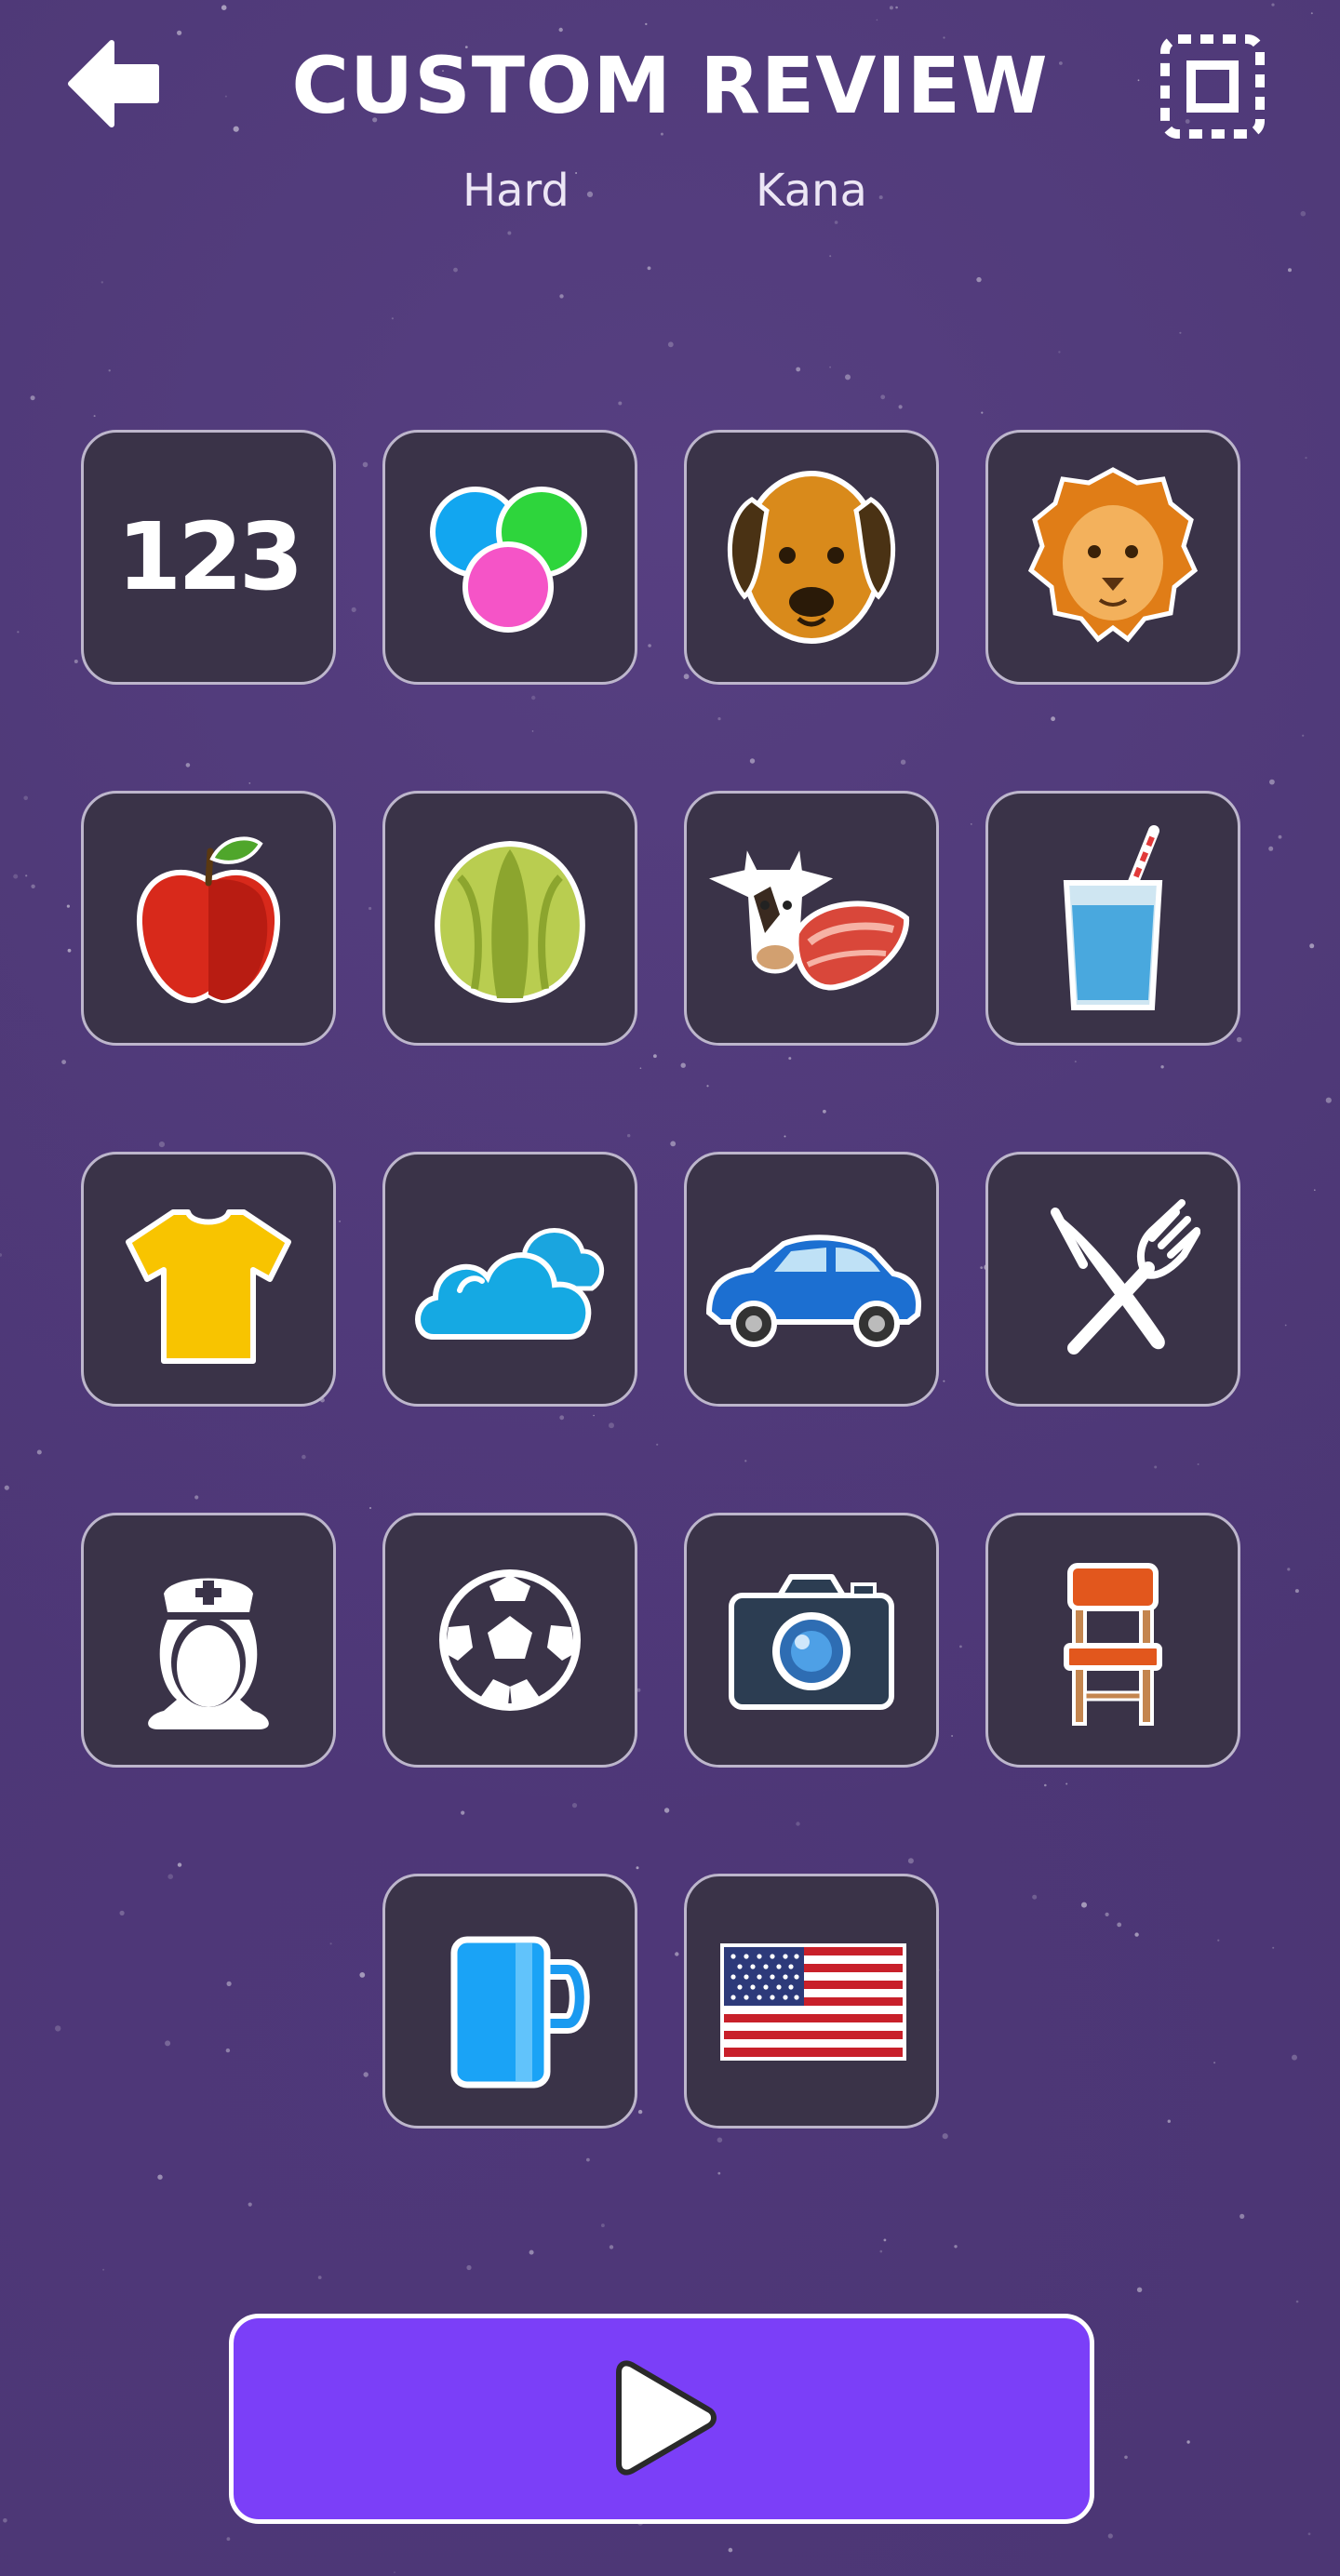 The image size is (1340, 2576). What do you see at coordinates (509, 918) in the screenshot?
I see `category-tile-cabbage` at bounding box center [509, 918].